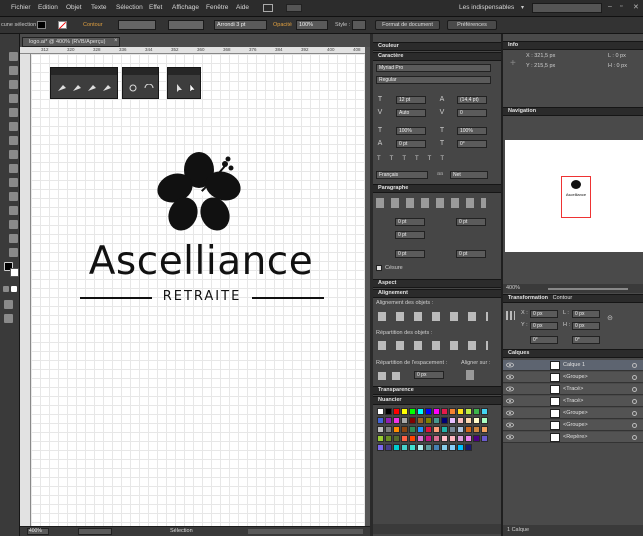  Describe the element at coordinates (13, 140) in the screenshot. I see `rotate-tool-icon` at that location.